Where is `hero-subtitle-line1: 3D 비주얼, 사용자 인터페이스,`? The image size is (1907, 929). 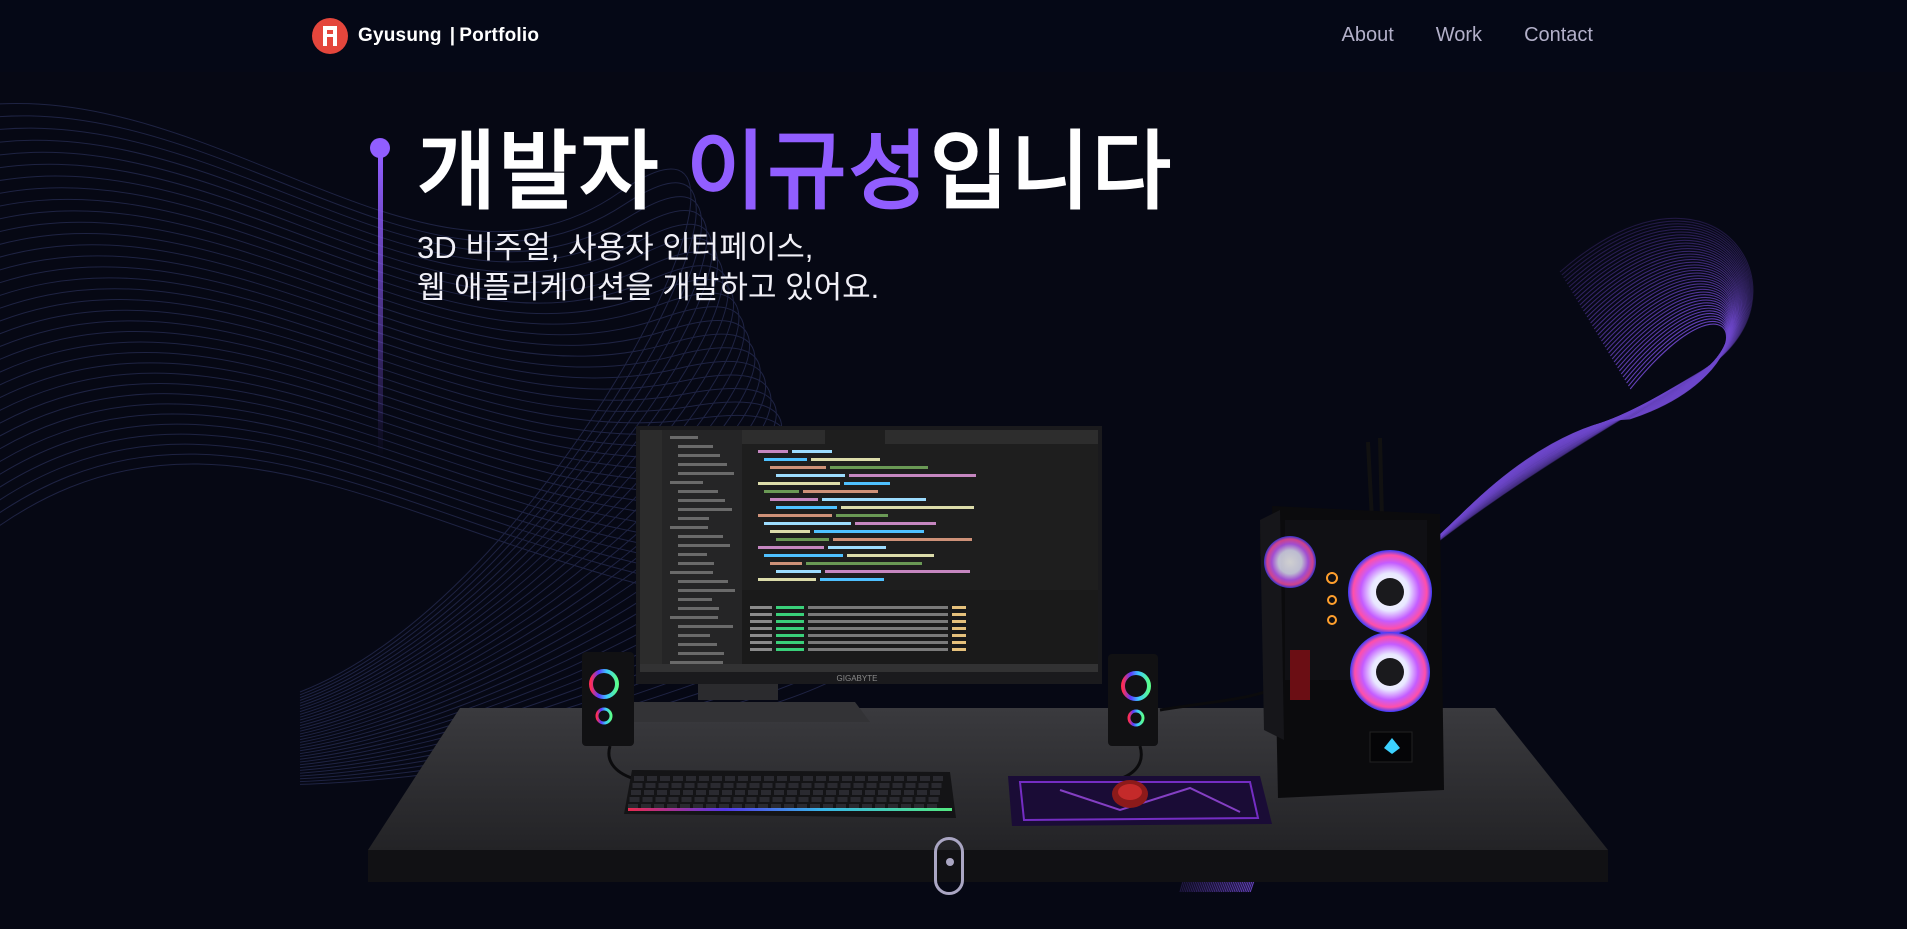
hero-subtitle-line1: 3D 비주얼, 사용자 인터페이스, is located at coordinates (615, 247).